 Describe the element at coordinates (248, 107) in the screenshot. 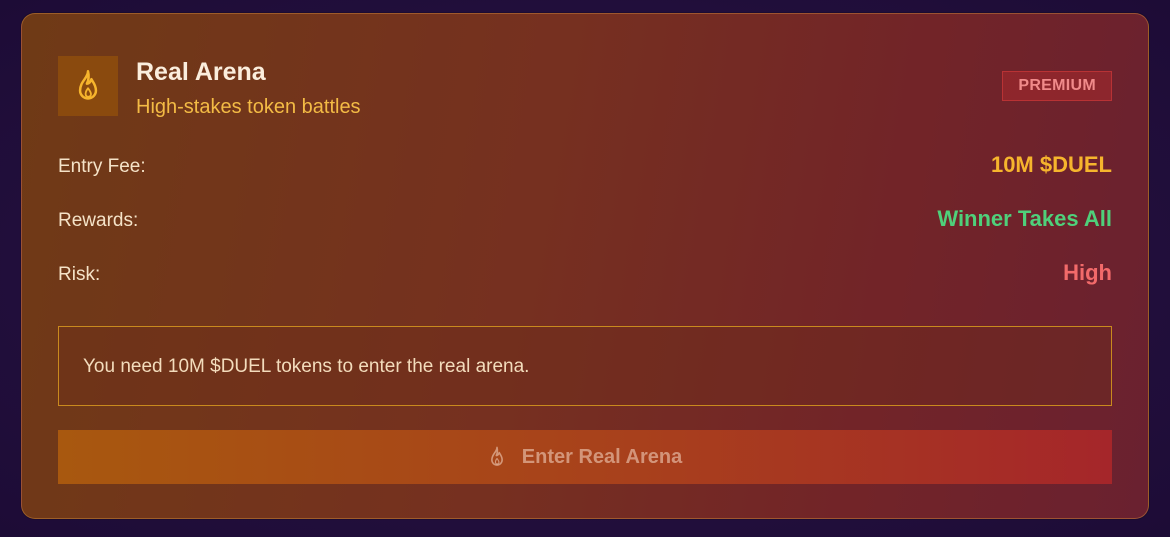

I see `arena-subtitle: High-stakes token battles` at that location.